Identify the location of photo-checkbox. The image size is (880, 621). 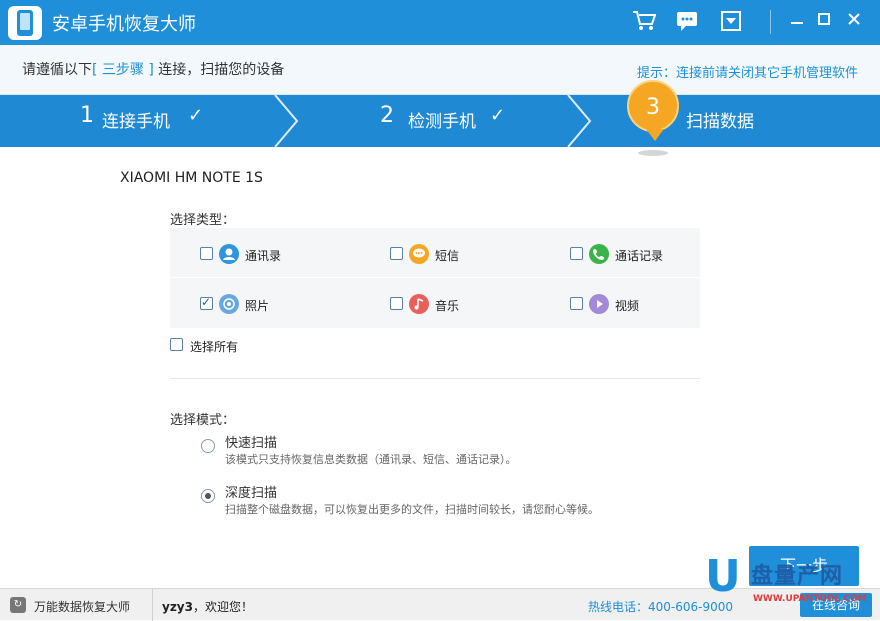
(206, 302).